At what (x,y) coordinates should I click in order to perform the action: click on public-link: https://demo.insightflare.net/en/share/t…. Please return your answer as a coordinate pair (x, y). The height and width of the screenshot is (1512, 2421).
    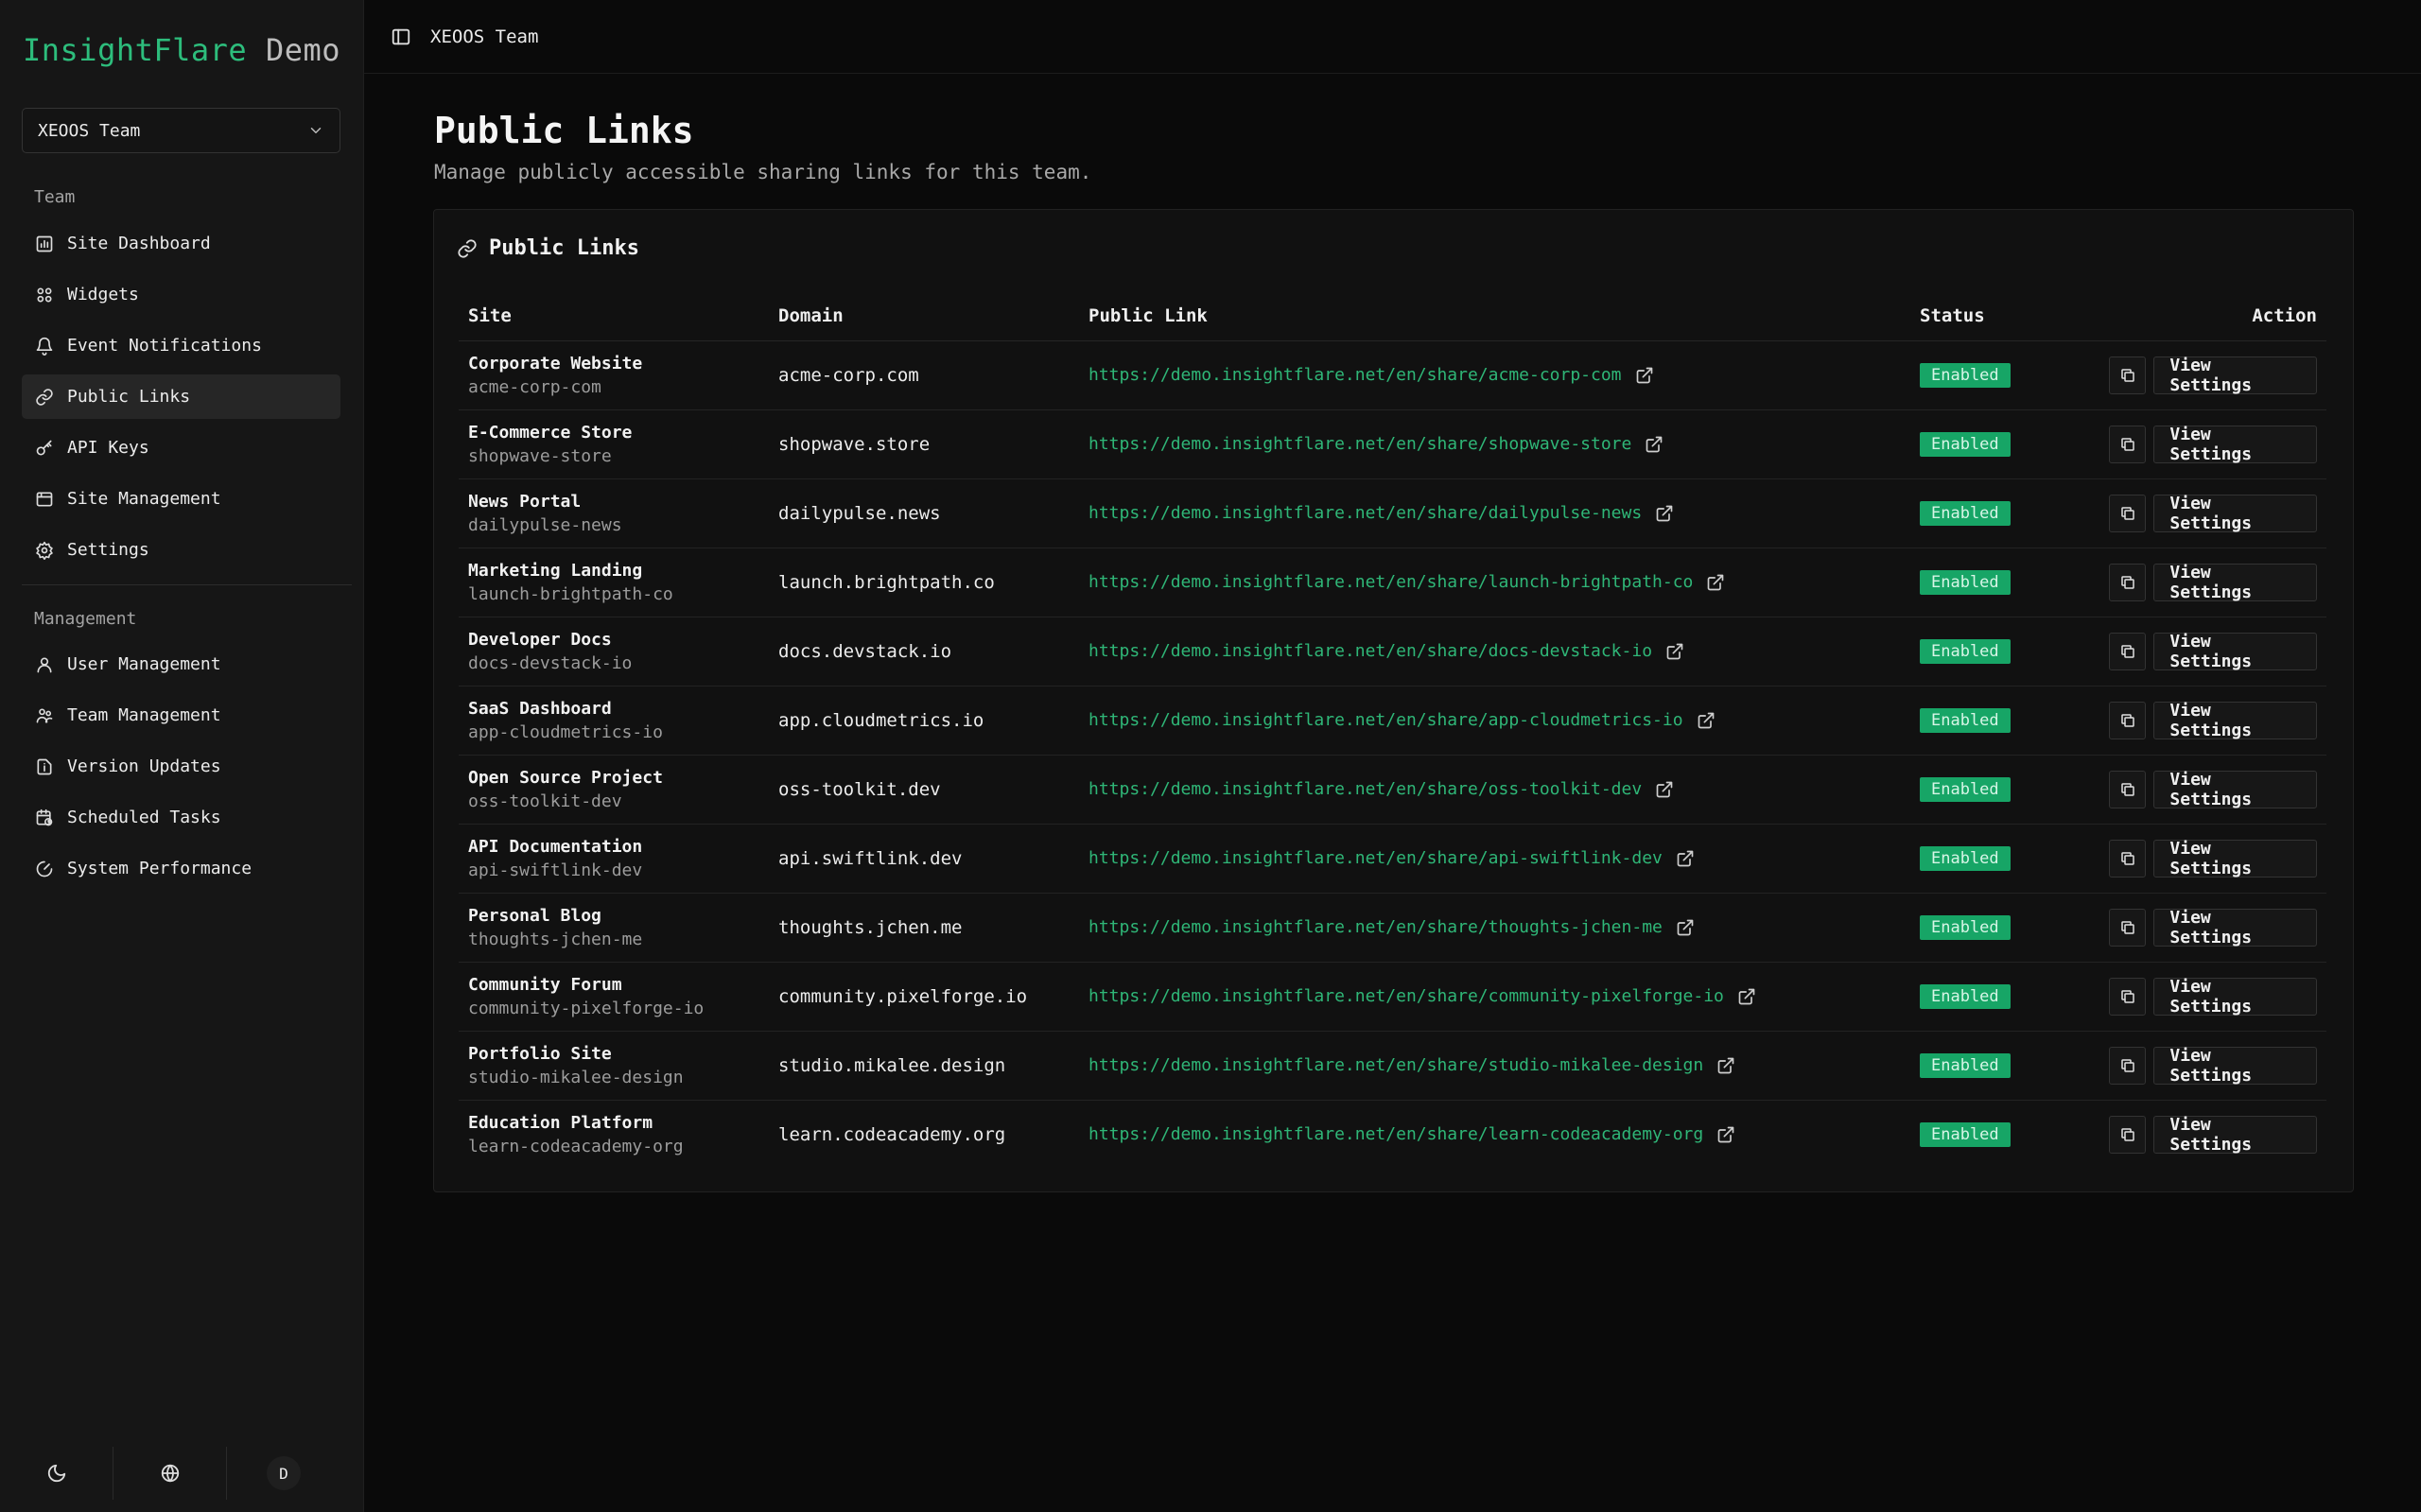
    Looking at the image, I should click on (1376, 927).